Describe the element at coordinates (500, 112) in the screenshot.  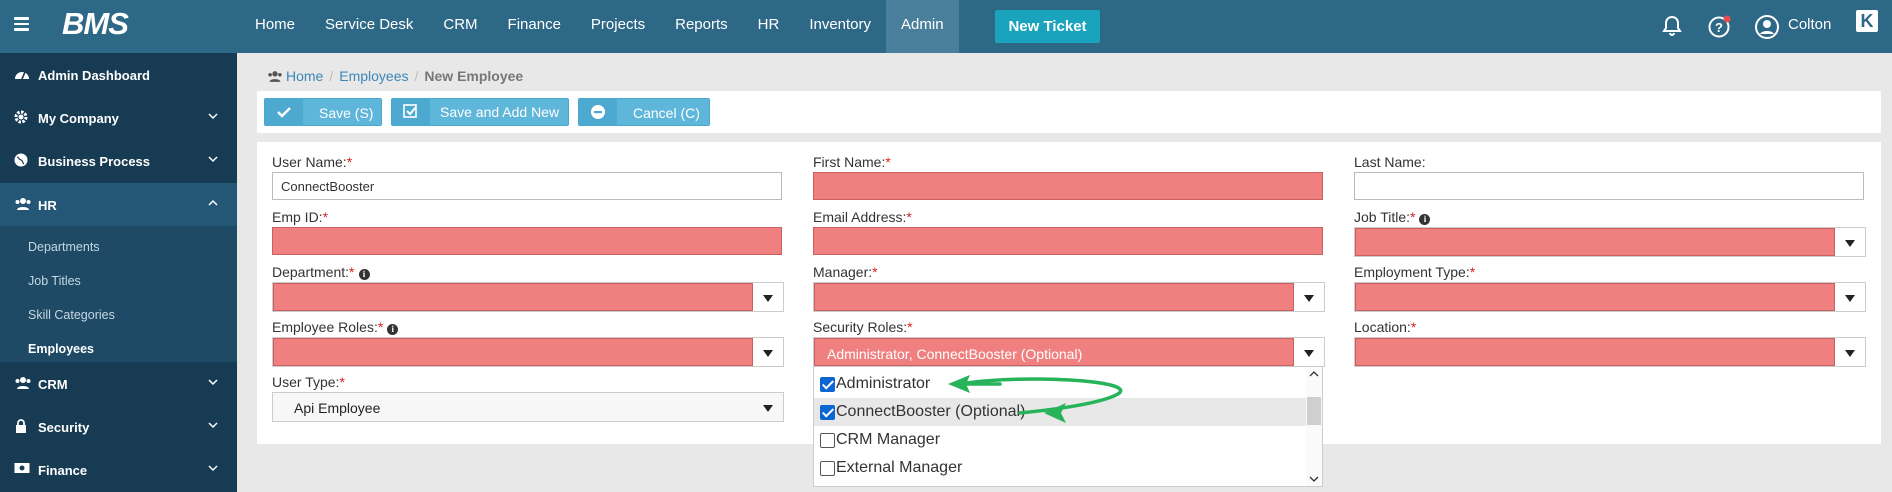
I see `save-and-add-new-label: Save and Add New` at that location.